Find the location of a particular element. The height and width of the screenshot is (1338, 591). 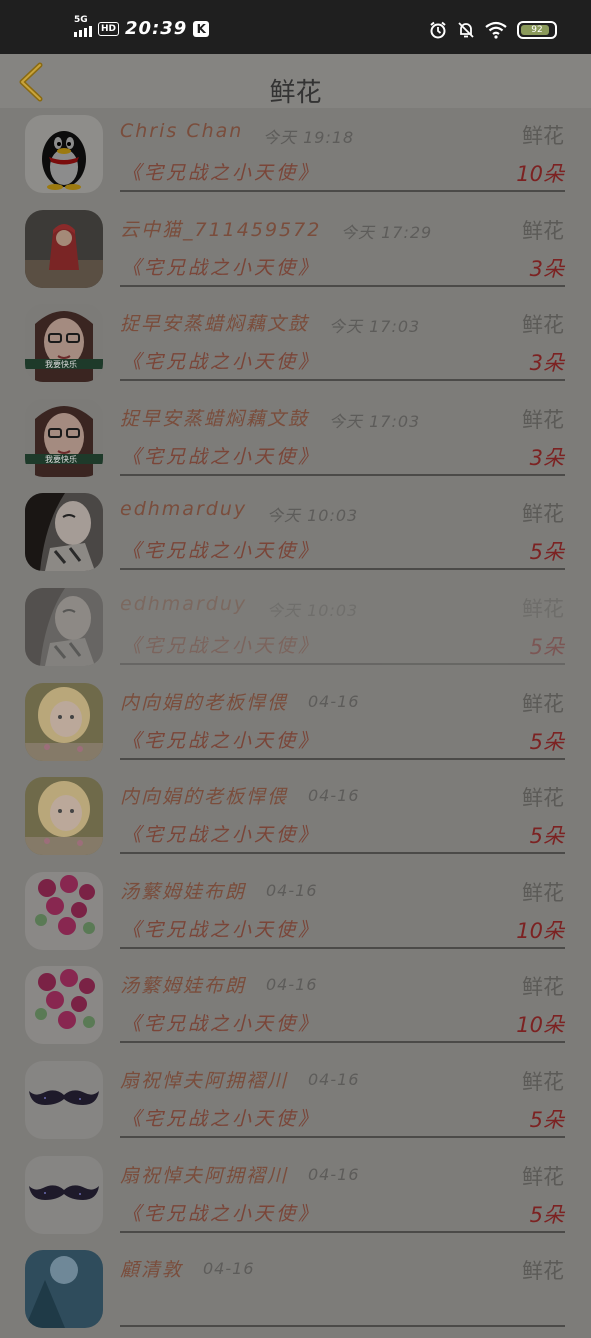

woman-portrait-avatar-image is located at coordinates (64, 532).